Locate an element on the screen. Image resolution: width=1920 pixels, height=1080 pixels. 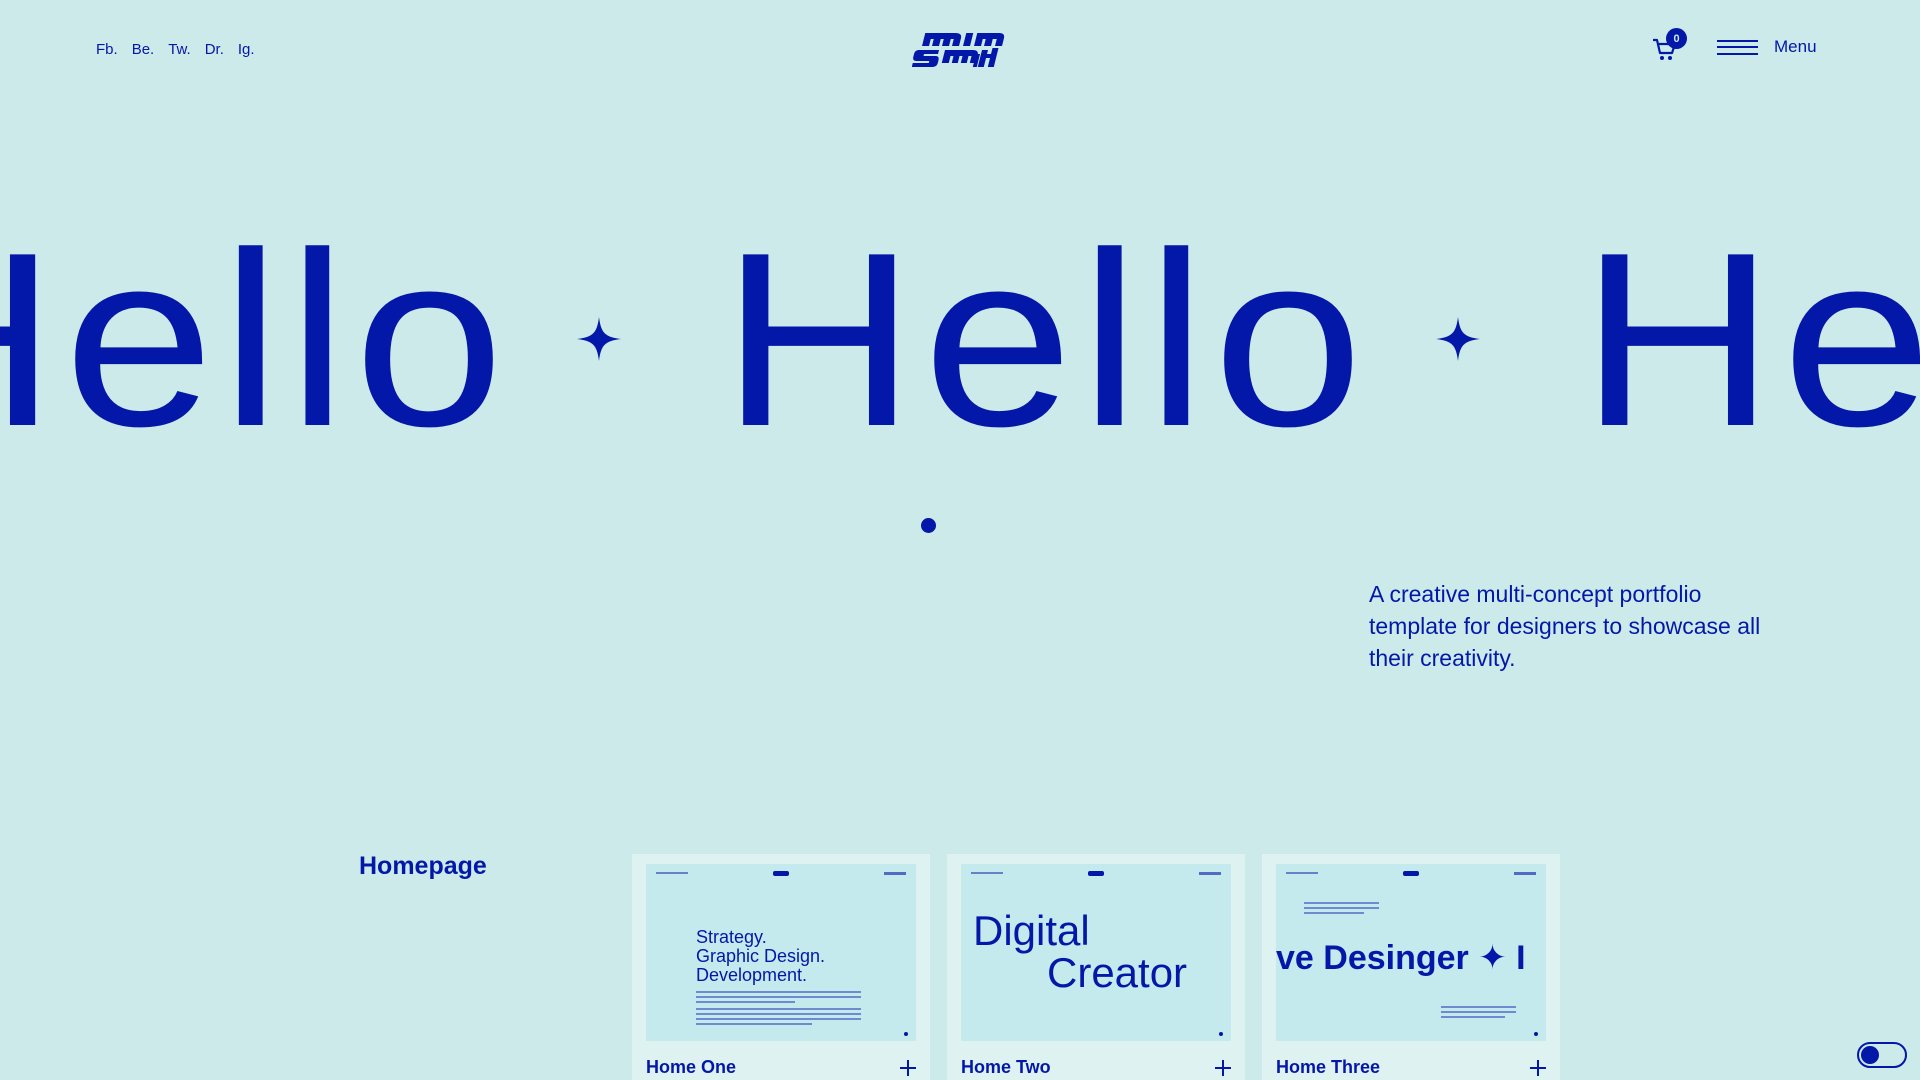
card-title: Home Two is located at coordinates (1006, 1067).